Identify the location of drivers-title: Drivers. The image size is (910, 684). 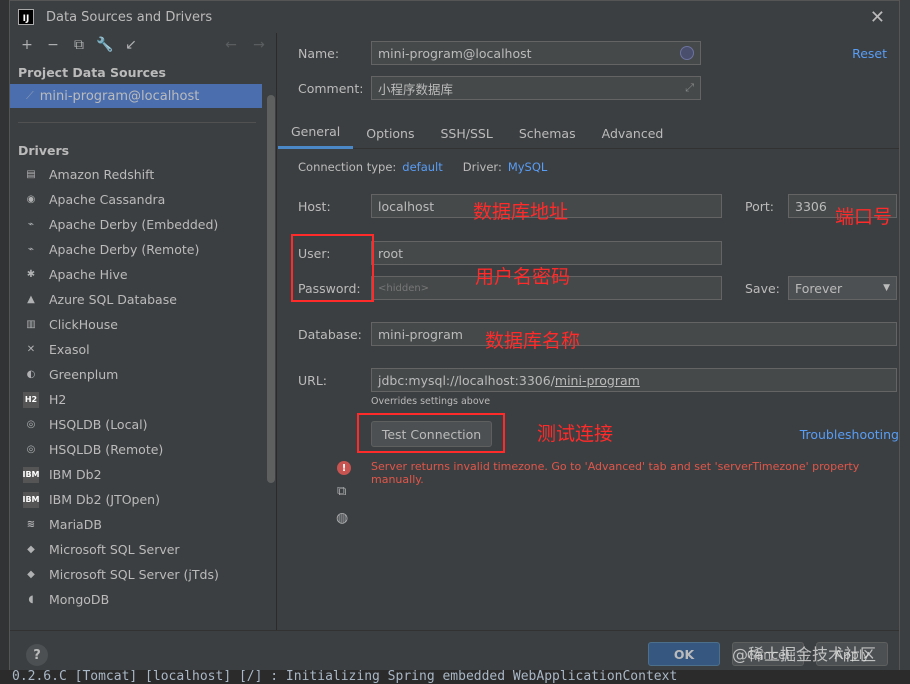
(44, 150).